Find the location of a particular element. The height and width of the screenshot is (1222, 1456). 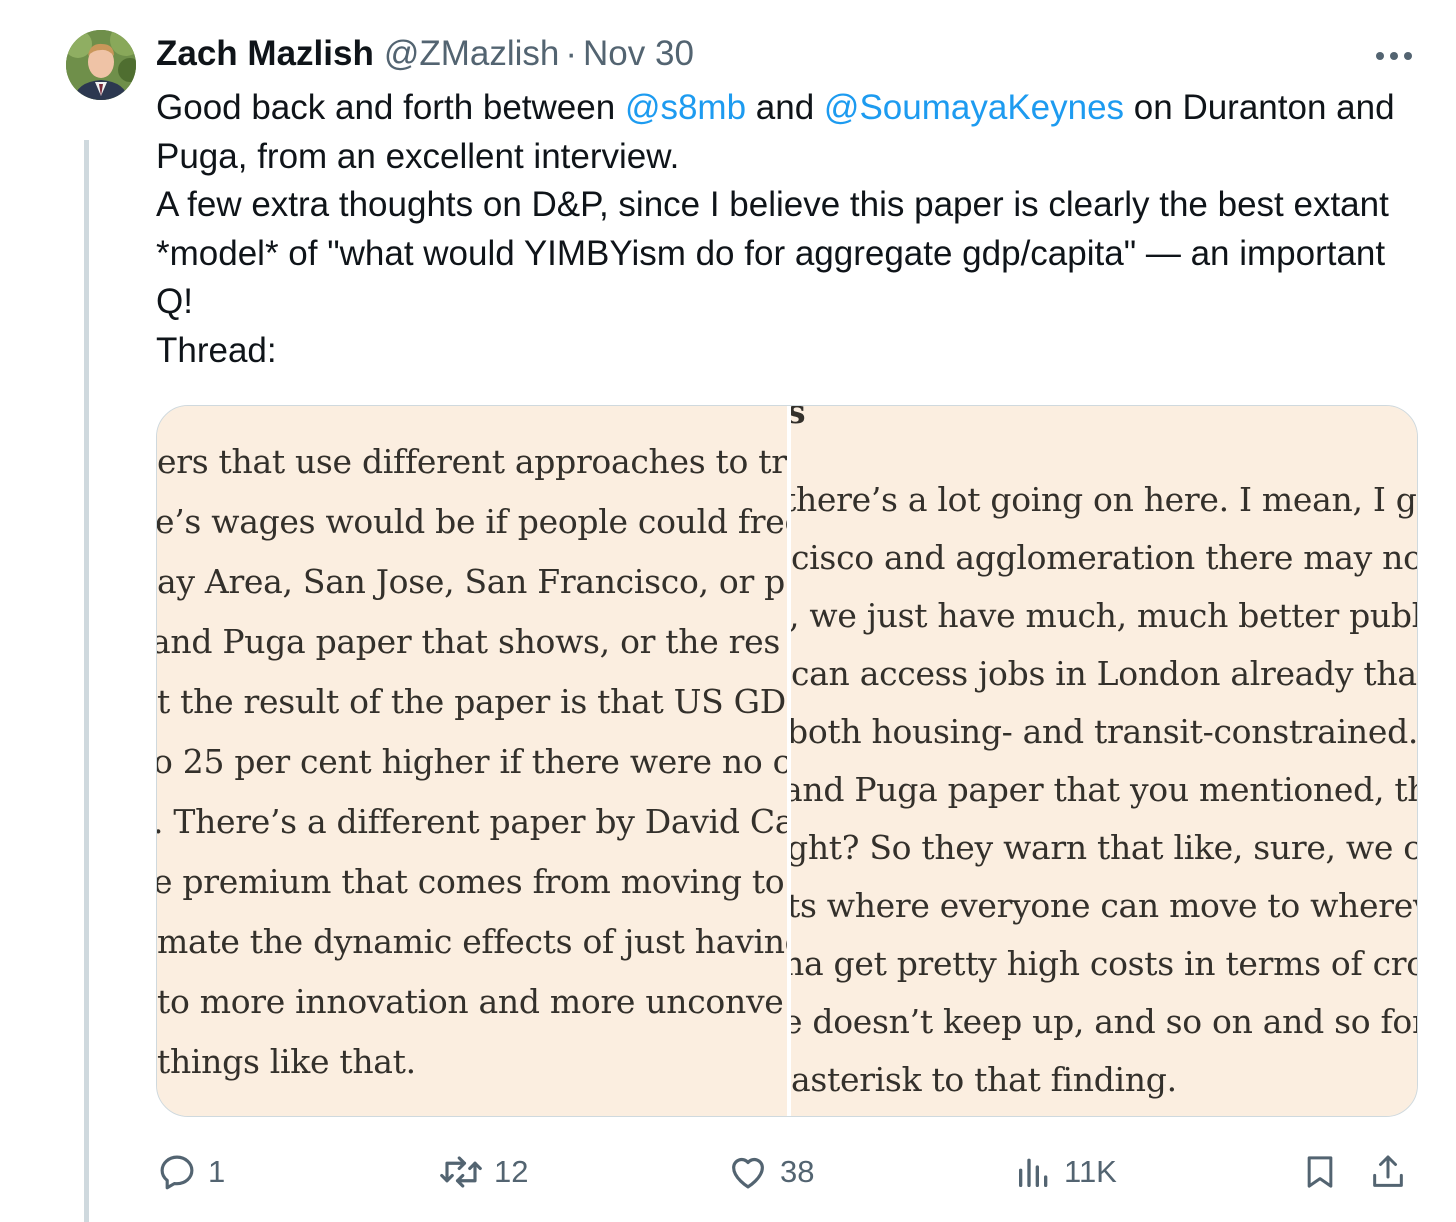

author-handle: @ZMazlish is located at coordinates (472, 54).